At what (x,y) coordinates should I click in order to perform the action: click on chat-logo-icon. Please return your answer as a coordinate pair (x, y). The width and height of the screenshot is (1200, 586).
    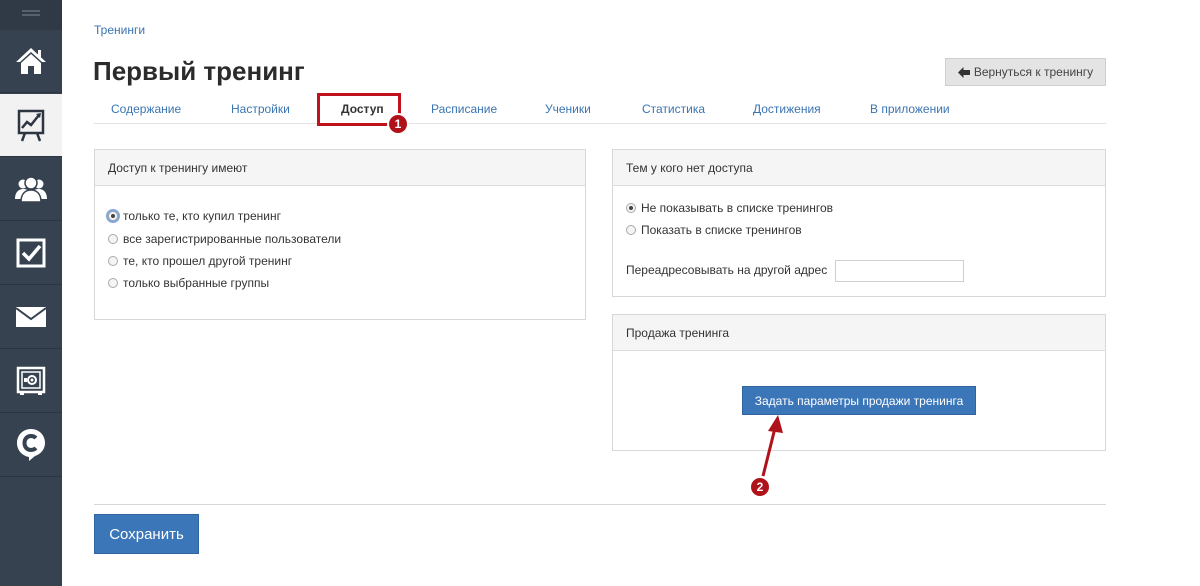
    Looking at the image, I should click on (31, 445).